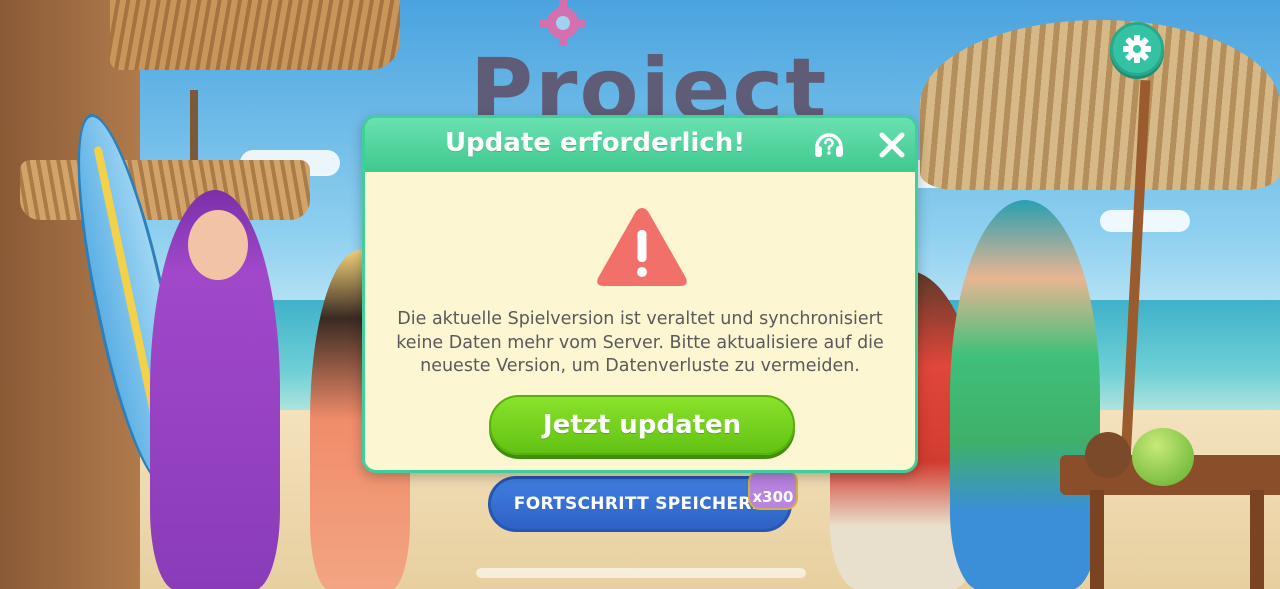  What do you see at coordinates (641, 573) in the screenshot?
I see `loading-progress-bar` at bounding box center [641, 573].